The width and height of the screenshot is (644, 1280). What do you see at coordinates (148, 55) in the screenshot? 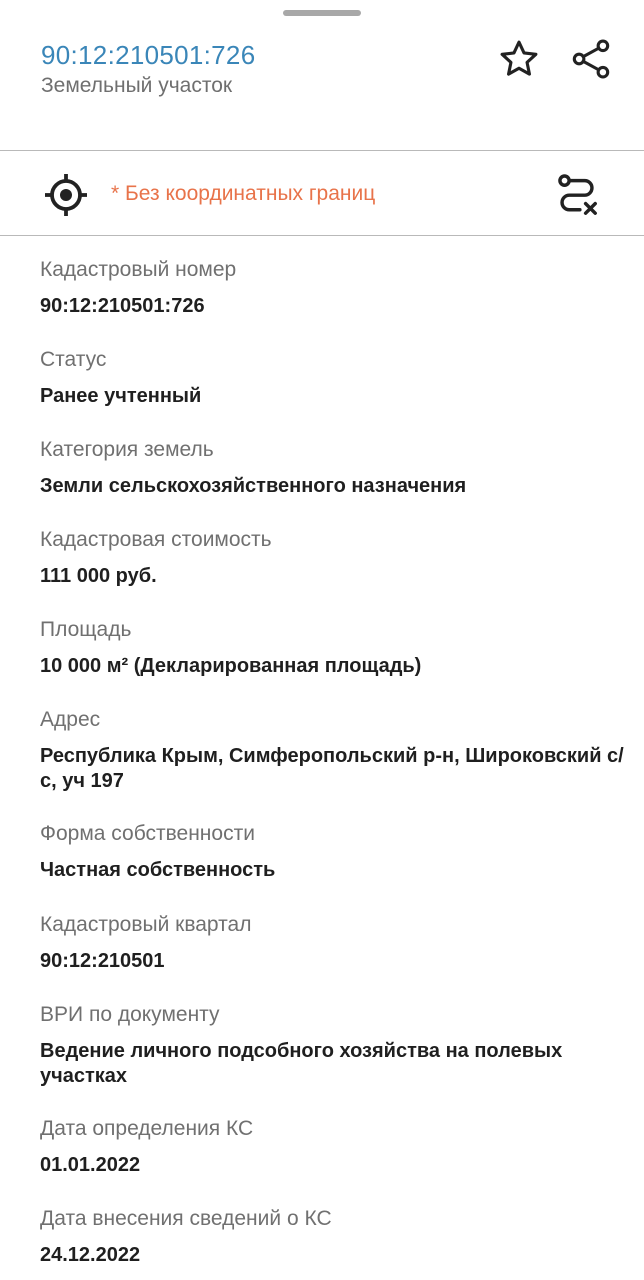
I see `cadastral-id-title: 90:12:210501:726` at bounding box center [148, 55].